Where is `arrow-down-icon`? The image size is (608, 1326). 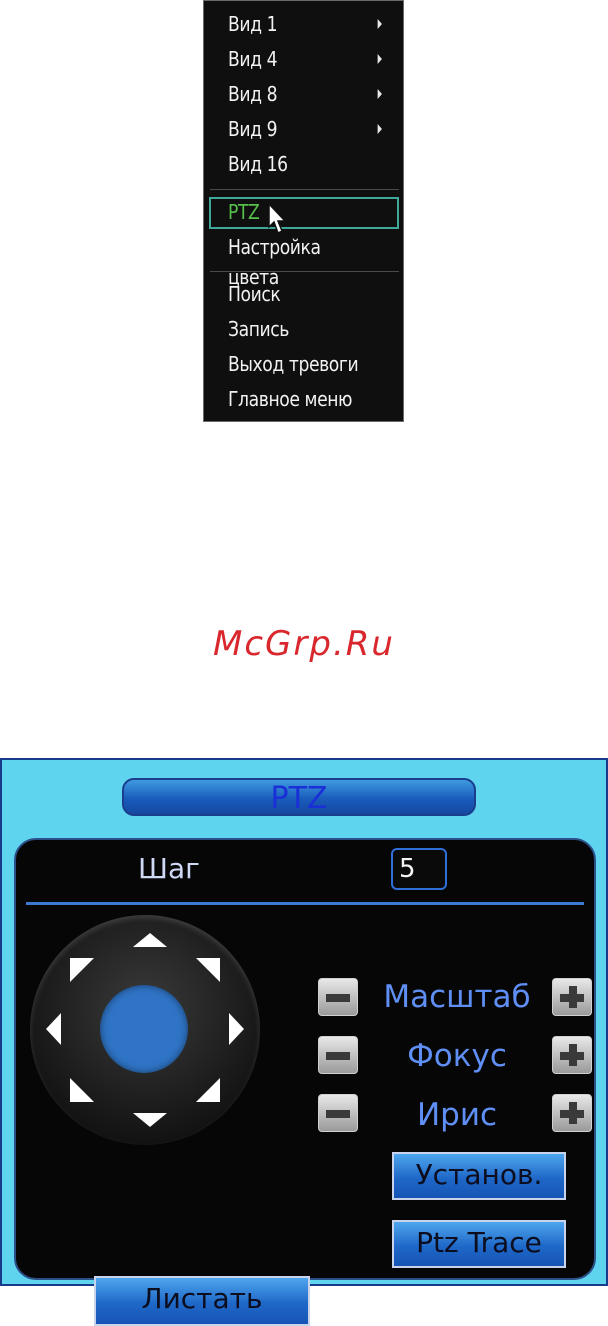
arrow-down-icon is located at coordinates (150, 1120).